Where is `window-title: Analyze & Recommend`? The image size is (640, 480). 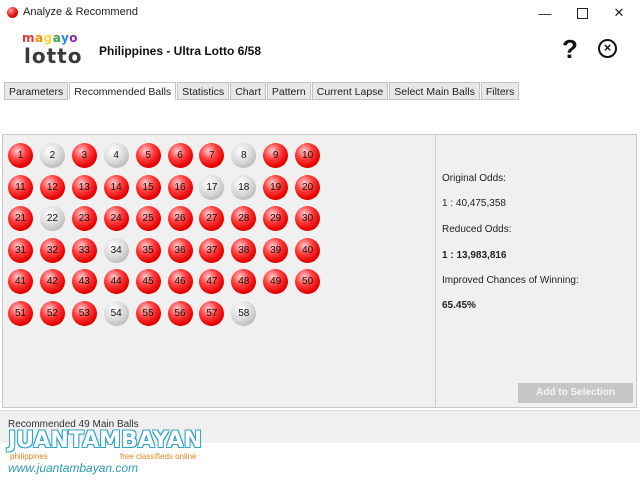
window-title: Analyze & Recommend is located at coordinates (80, 12).